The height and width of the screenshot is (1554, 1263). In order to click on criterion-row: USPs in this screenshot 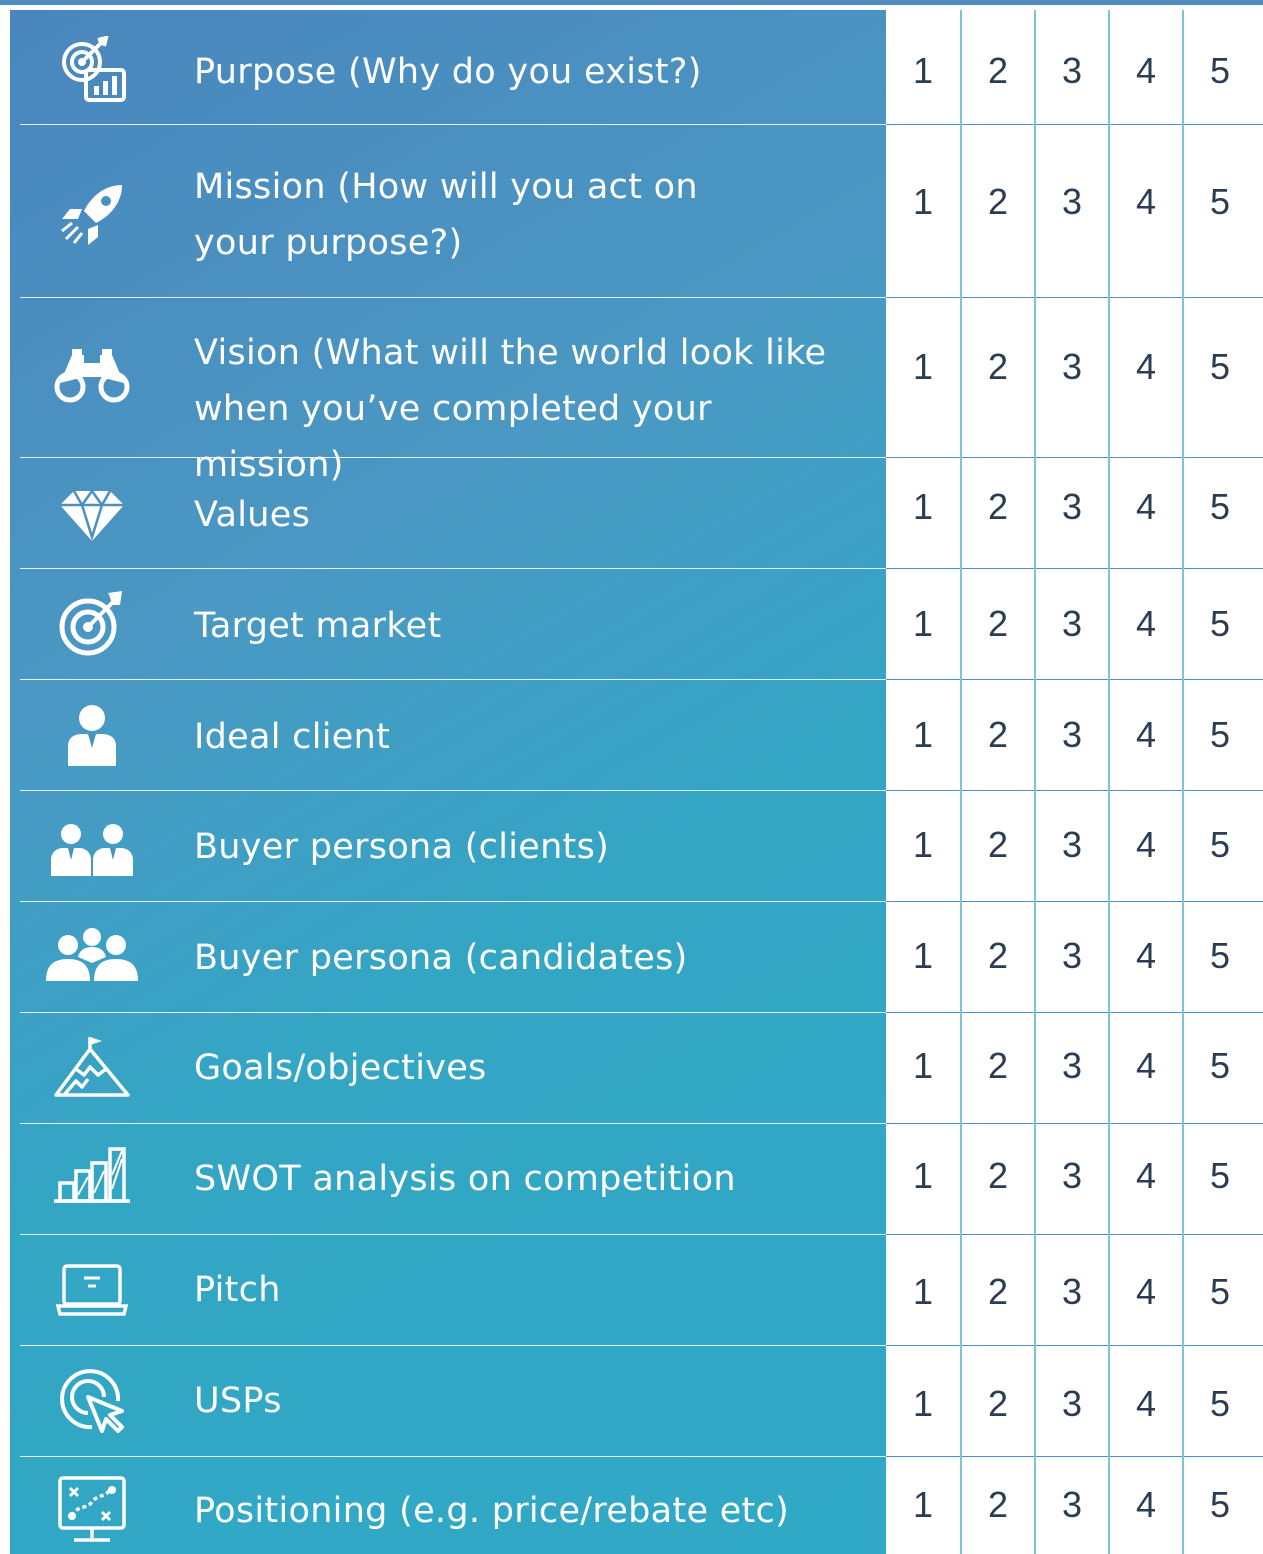, I will do `click(448, 1400)`.